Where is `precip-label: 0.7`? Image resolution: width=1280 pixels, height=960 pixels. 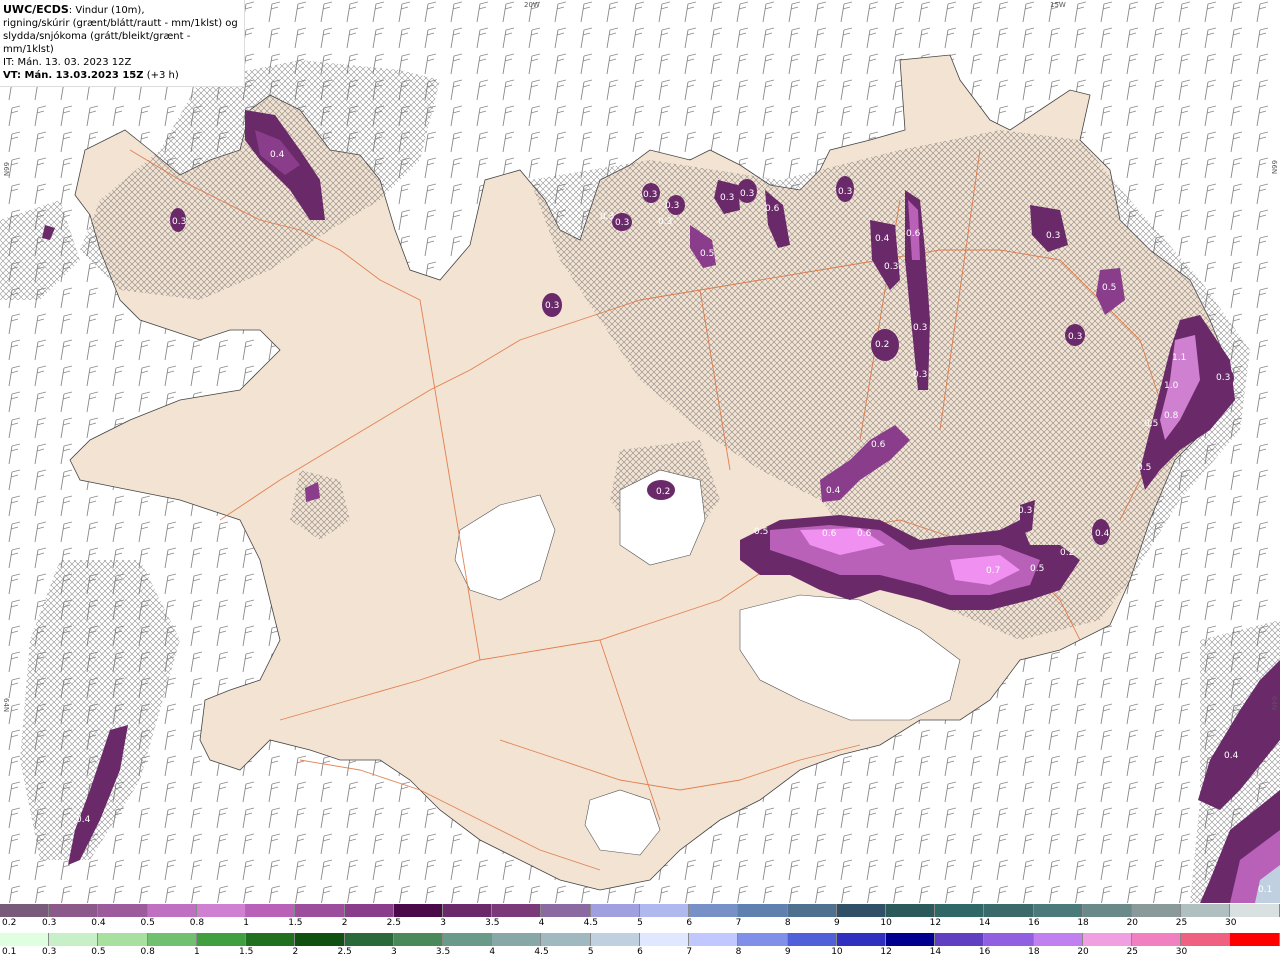
precip-label: 0.7 is located at coordinates (993, 571).